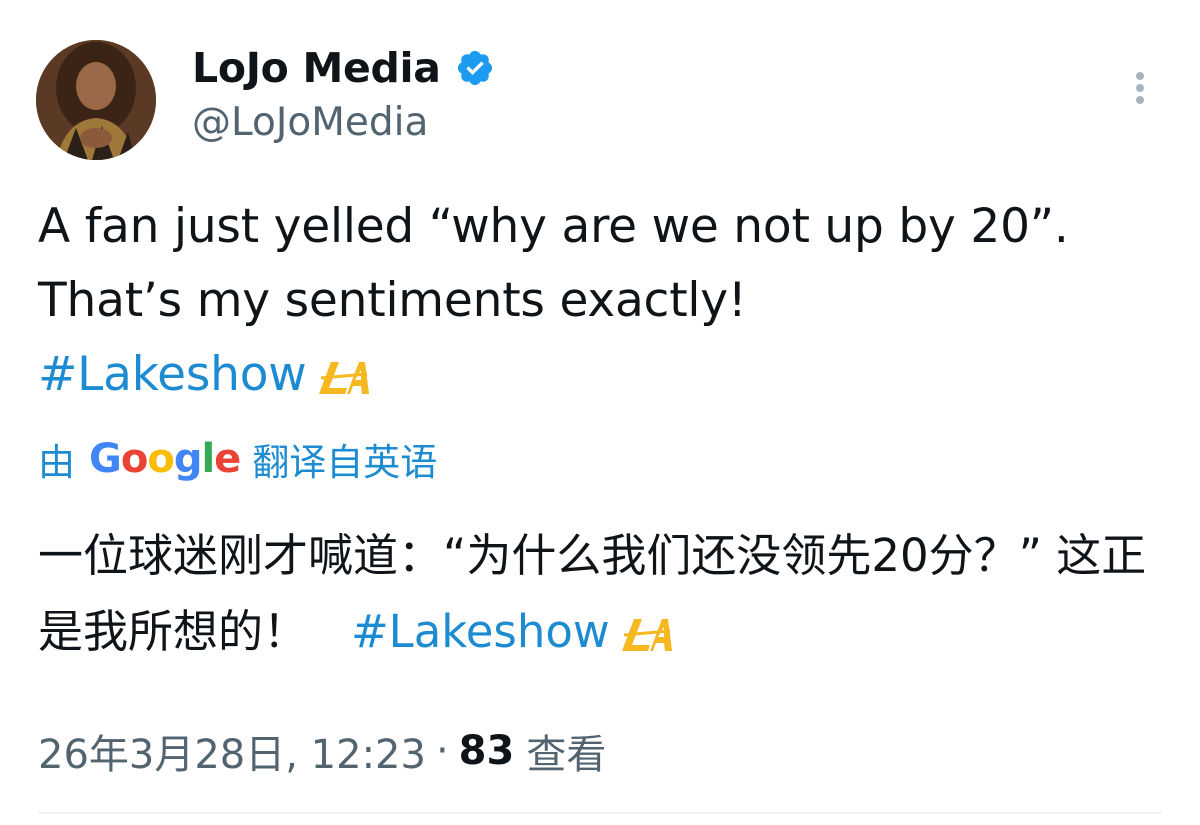 The width and height of the screenshot is (1200, 825). I want to click on author-handle: @LoJoMedia, so click(310, 122).